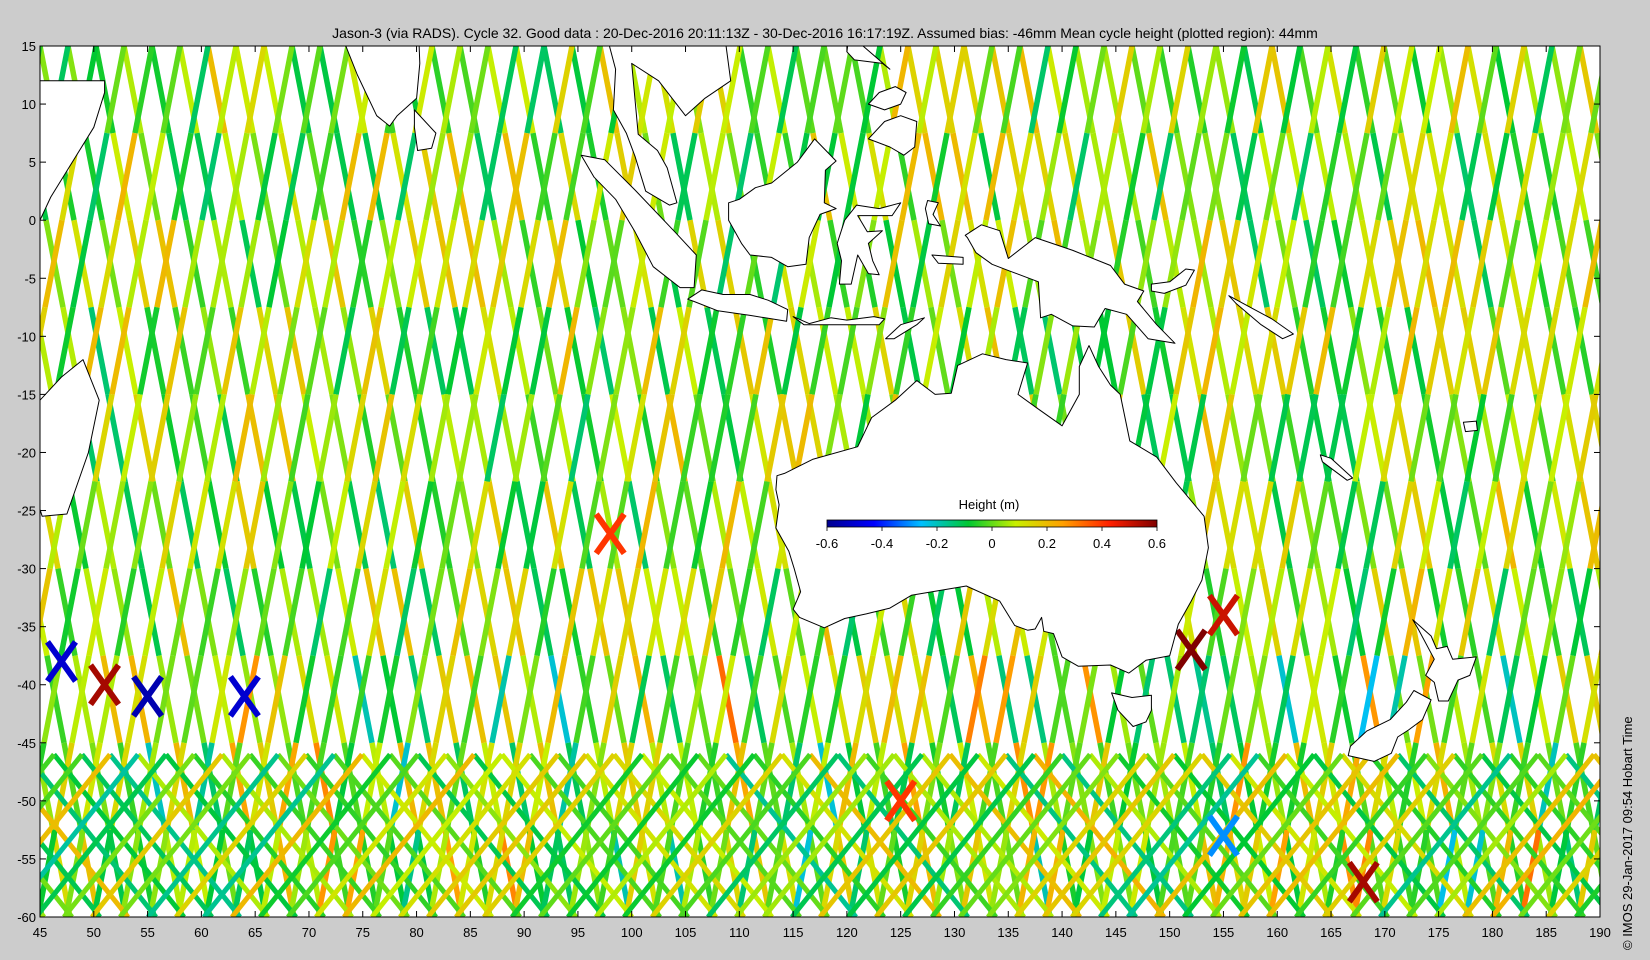 This screenshot has height=960, width=1650. I want to click on colorbar-tick-label: 0.4, so click(1102, 543).